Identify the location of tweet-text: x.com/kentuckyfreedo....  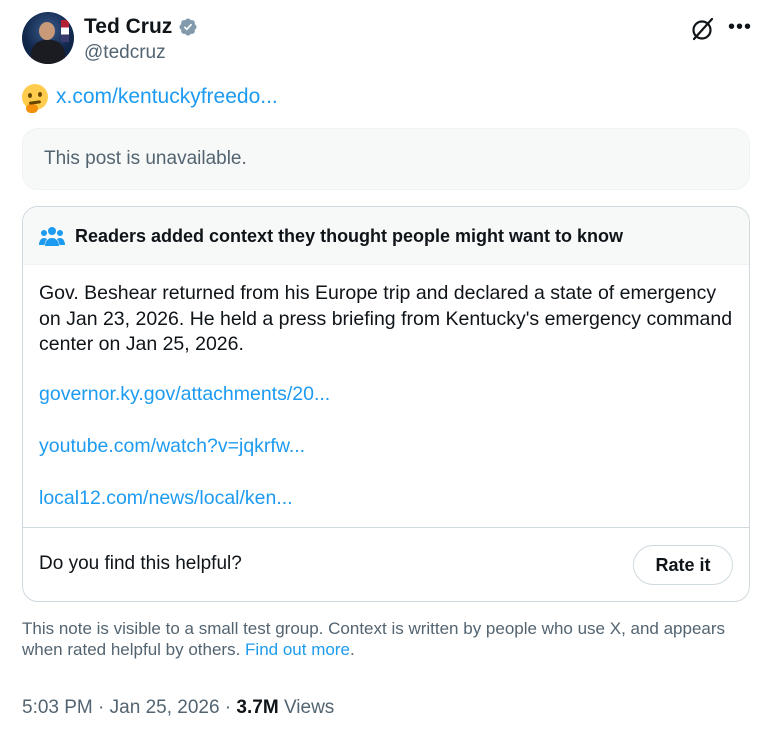
(150, 98).